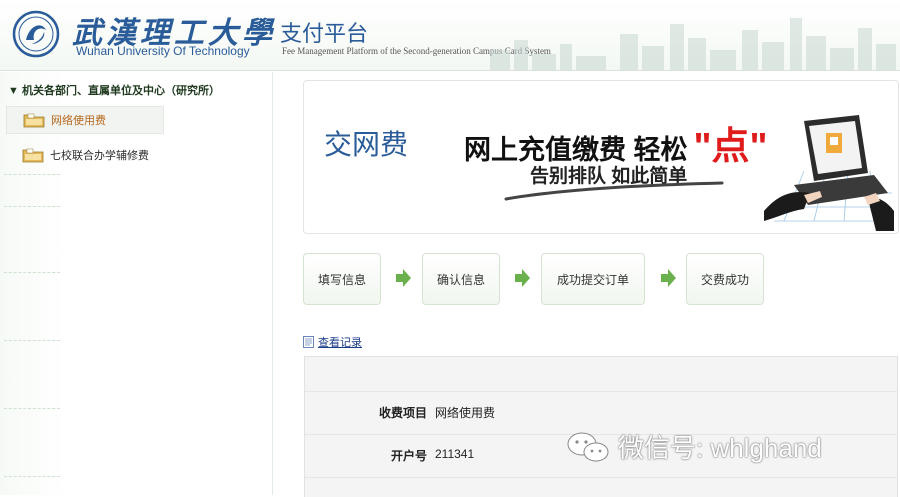 This screenshot has height=497, width=900. What do you see at coordinates (36, 34) in the screenshot?
I see `university-logo-icon` at bounding box center [36, 34].